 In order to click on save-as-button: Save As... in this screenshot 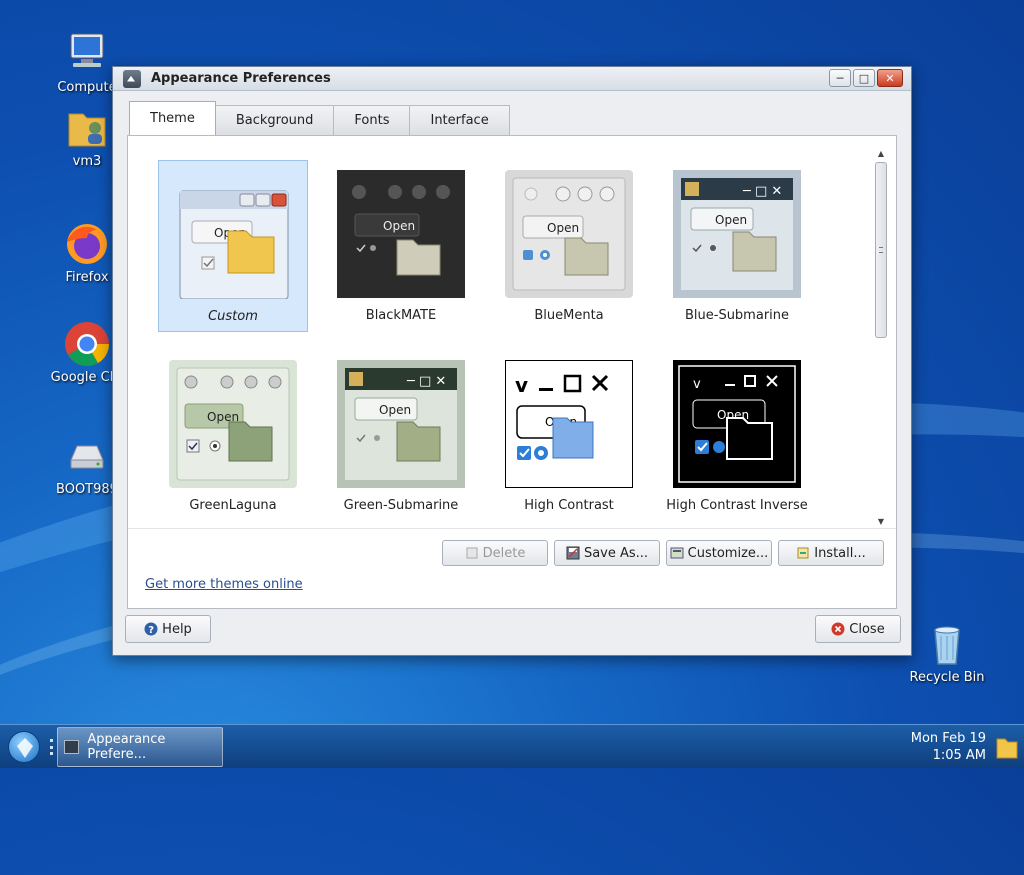, I will do `click(607, 553)`.